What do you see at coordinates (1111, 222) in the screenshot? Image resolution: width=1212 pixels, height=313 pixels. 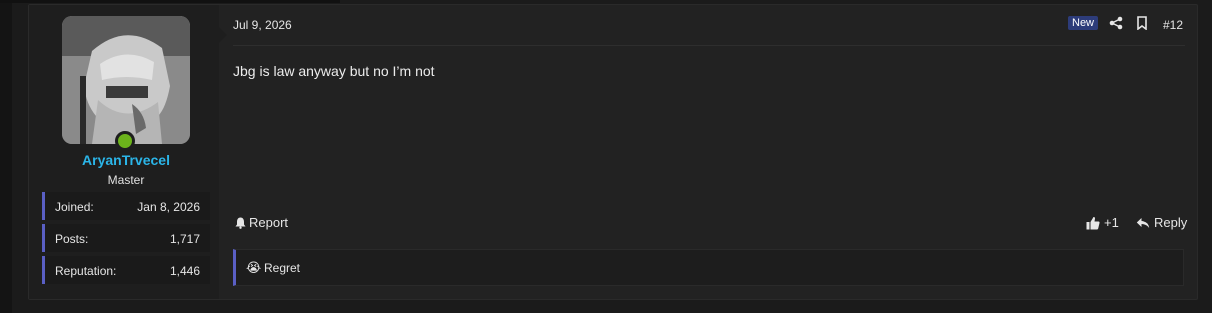 I see `like-count: +1` at bounding box center [1111, 222].